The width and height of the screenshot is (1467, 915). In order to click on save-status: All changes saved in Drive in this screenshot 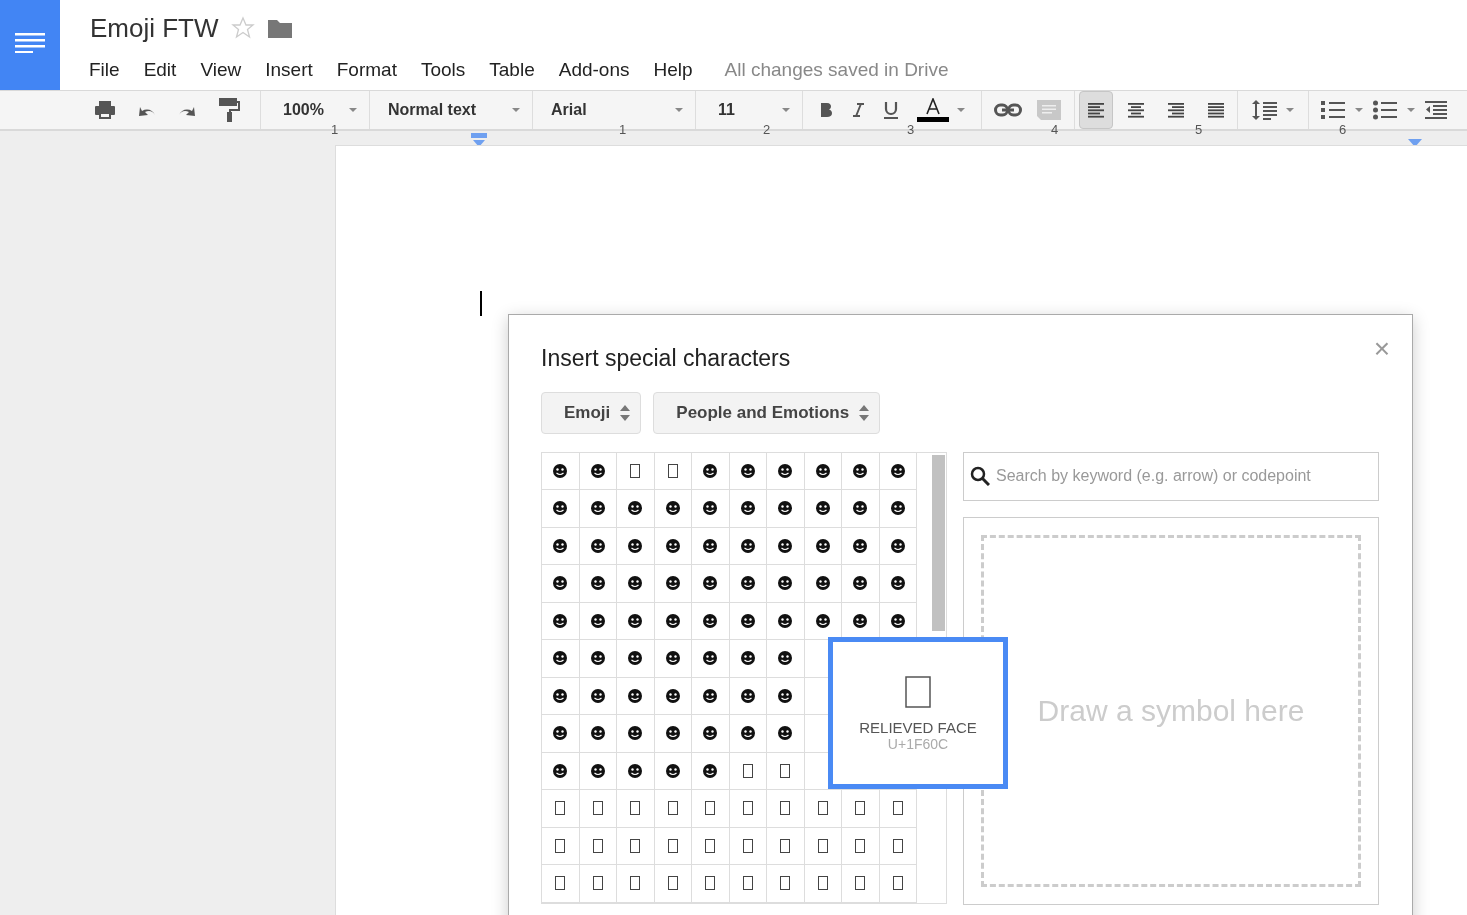, I will do `click(836, 70)`.